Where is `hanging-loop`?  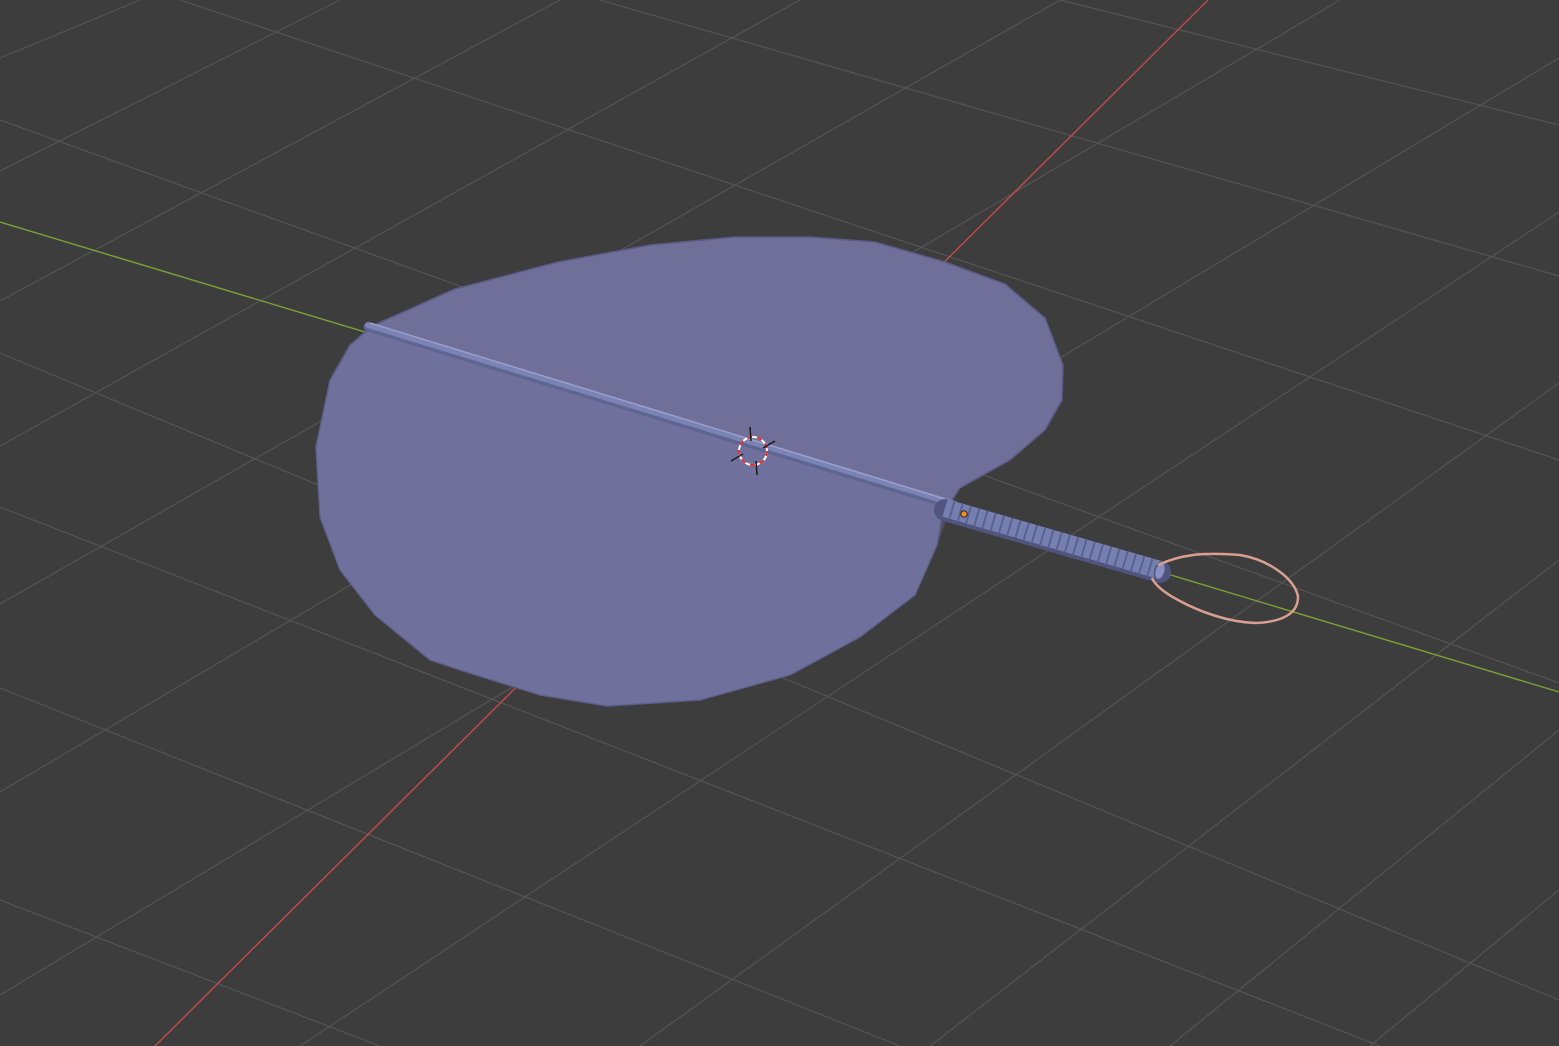 hanging-loop is located at coordinates (1225, 588).